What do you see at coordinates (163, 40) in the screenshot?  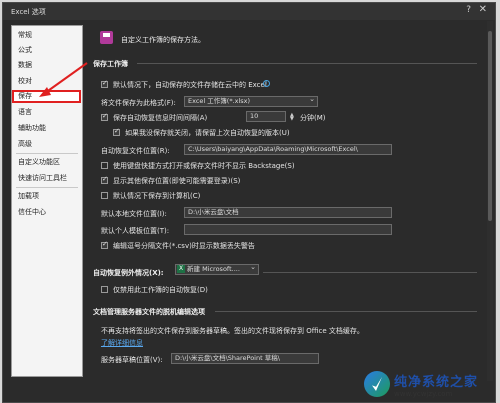 I see `page-description: 自定义工作簿的保存方法。` at bounding box center [163, 40].